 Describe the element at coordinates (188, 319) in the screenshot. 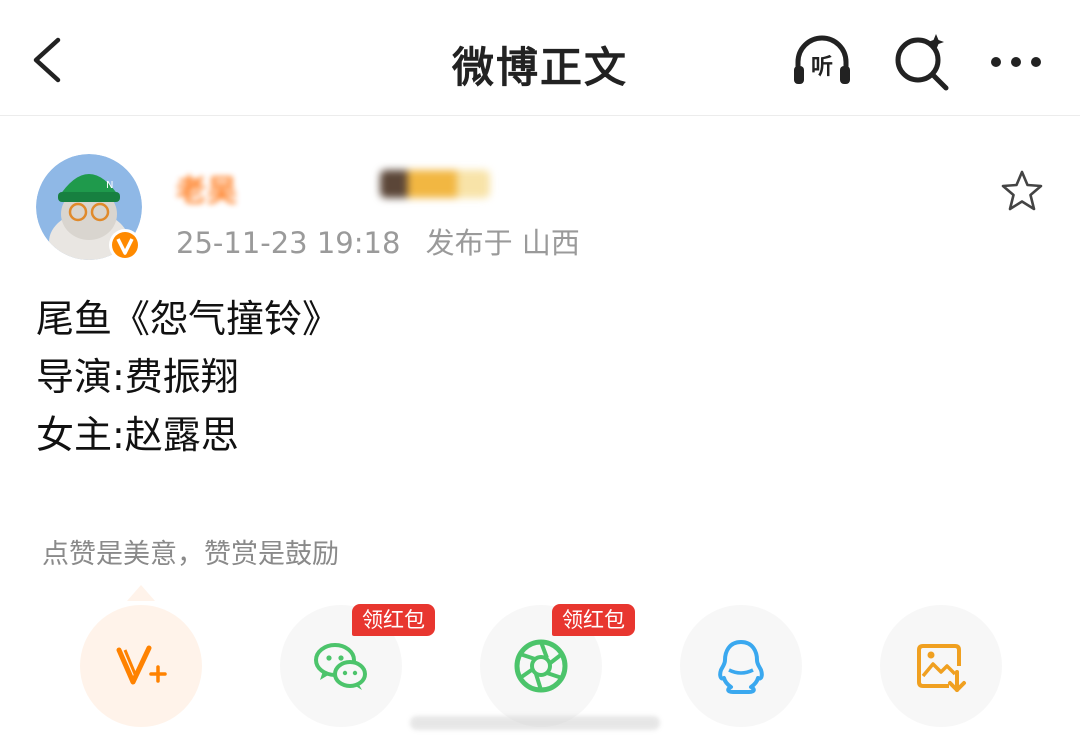

I see `post-line: 尾鱼《怨气撞铃》` at that location.